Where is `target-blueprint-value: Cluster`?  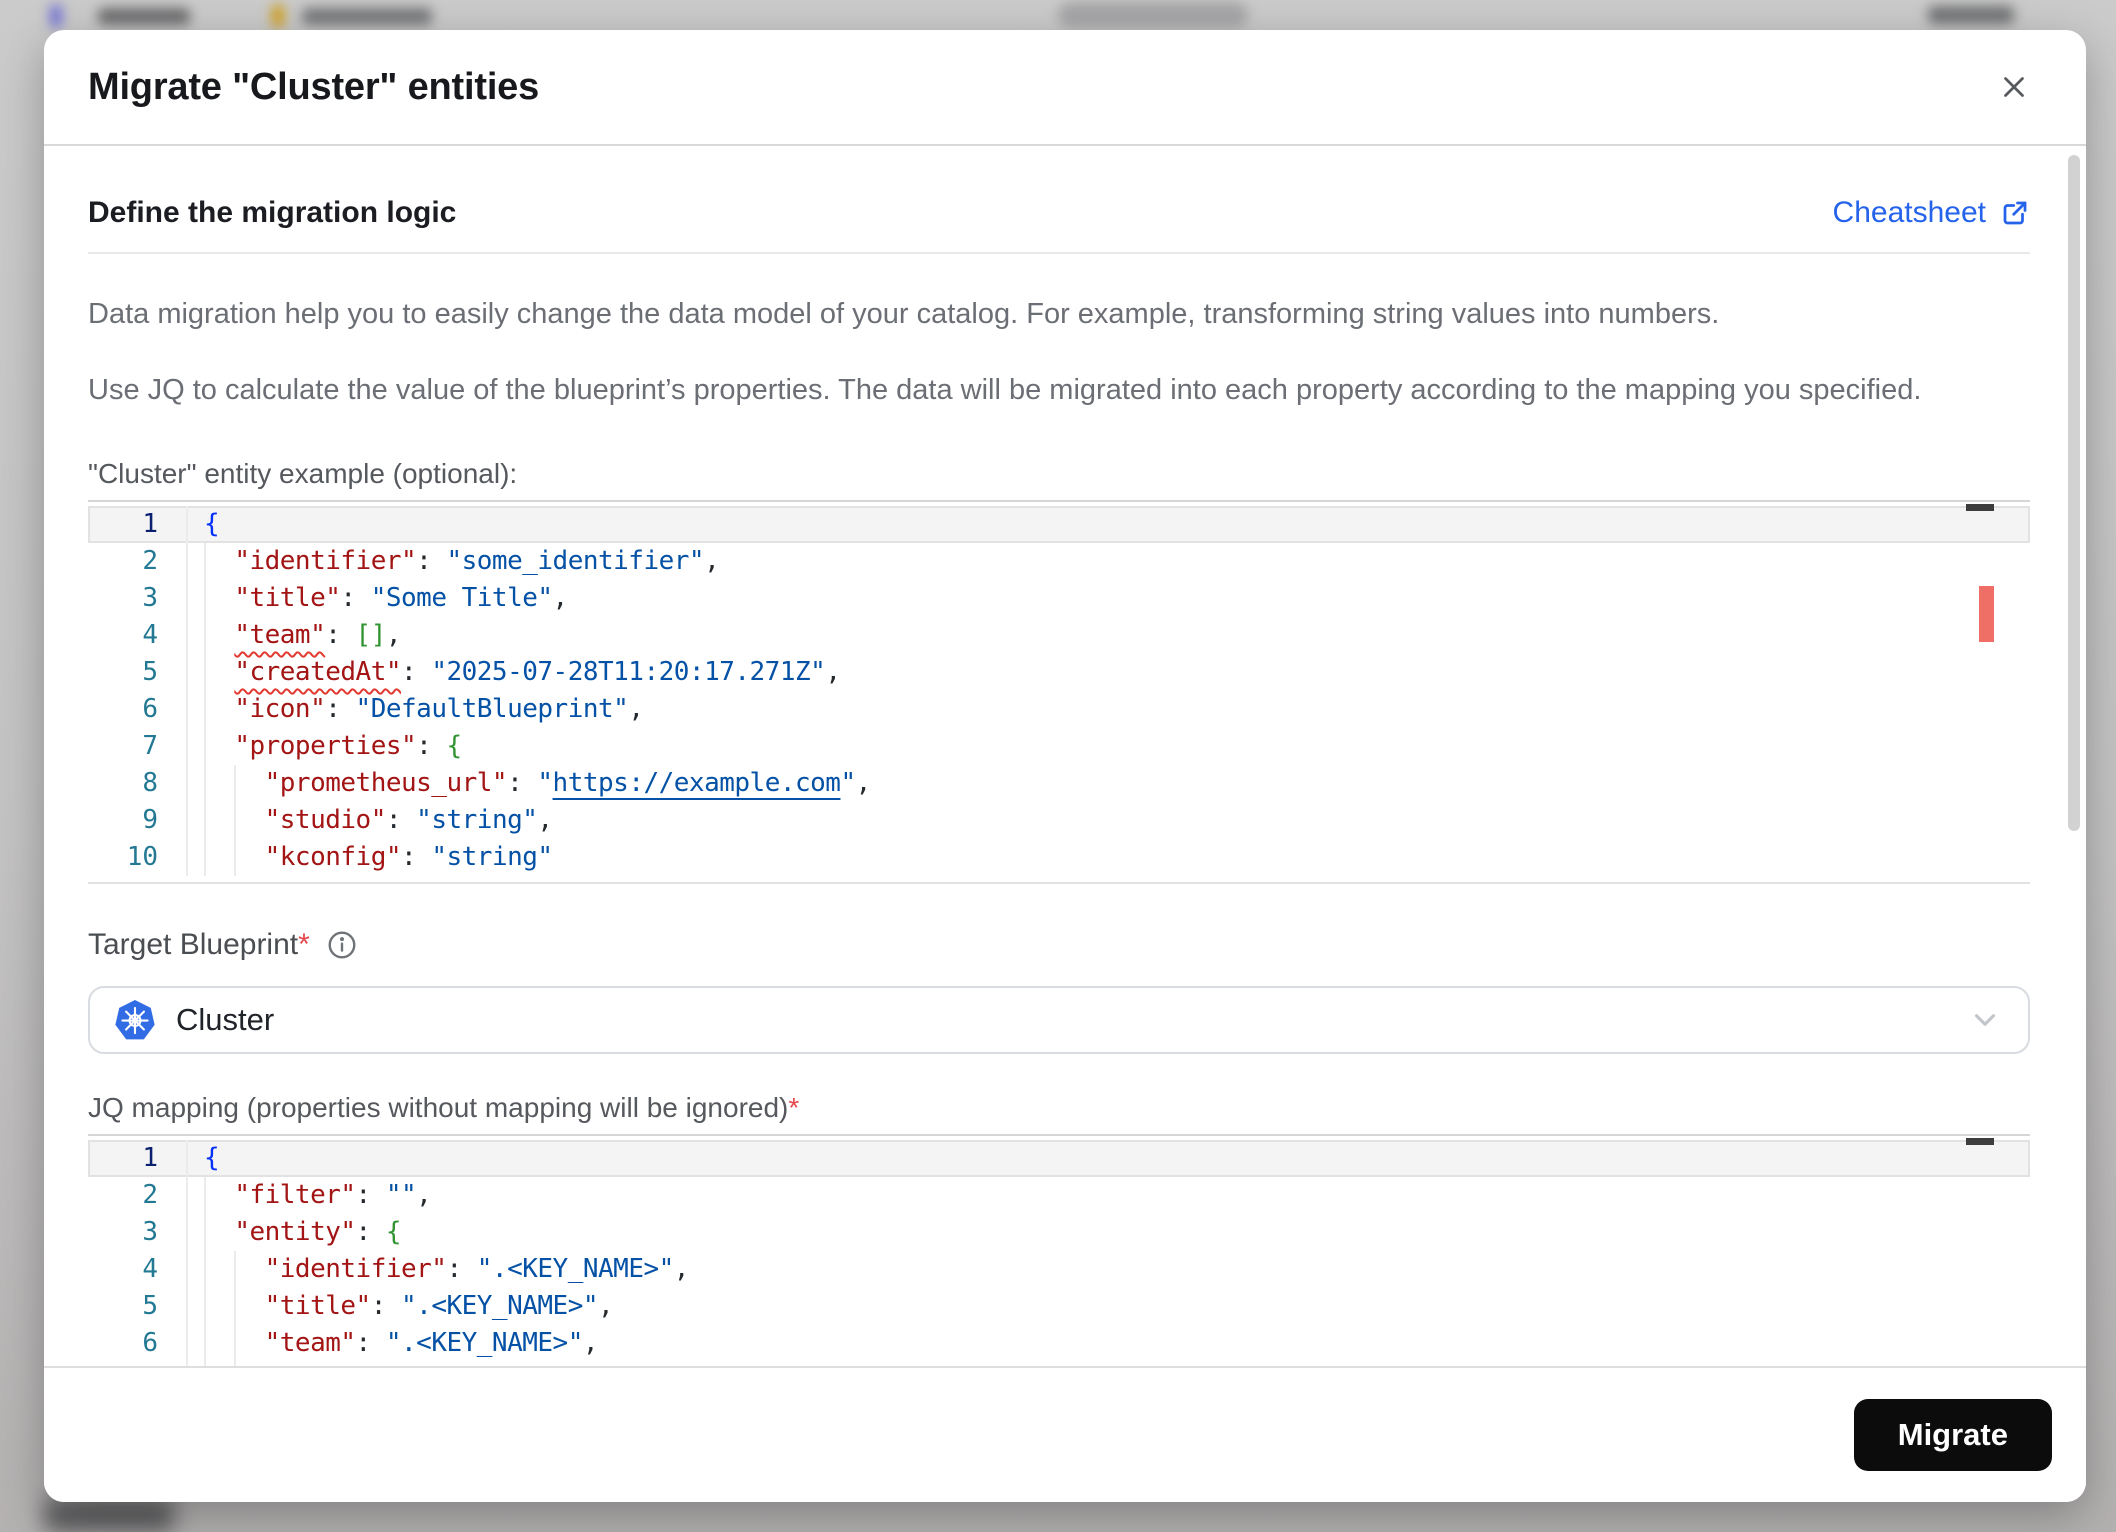 target-blueprint-value: Cluster is located at coordinates (225, 1019).